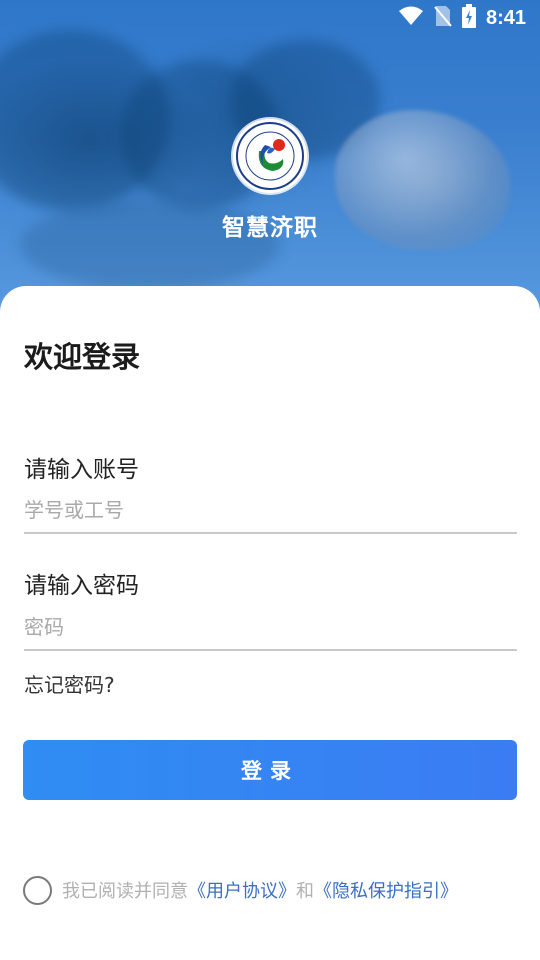  I want to click on no-sim-icon, so click(443, 18).